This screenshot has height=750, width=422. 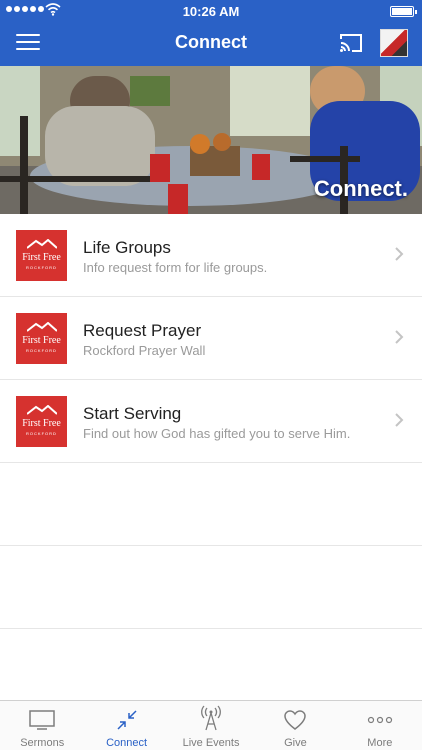 I want to click on tab-label: Give, so click(x=295, y=743).